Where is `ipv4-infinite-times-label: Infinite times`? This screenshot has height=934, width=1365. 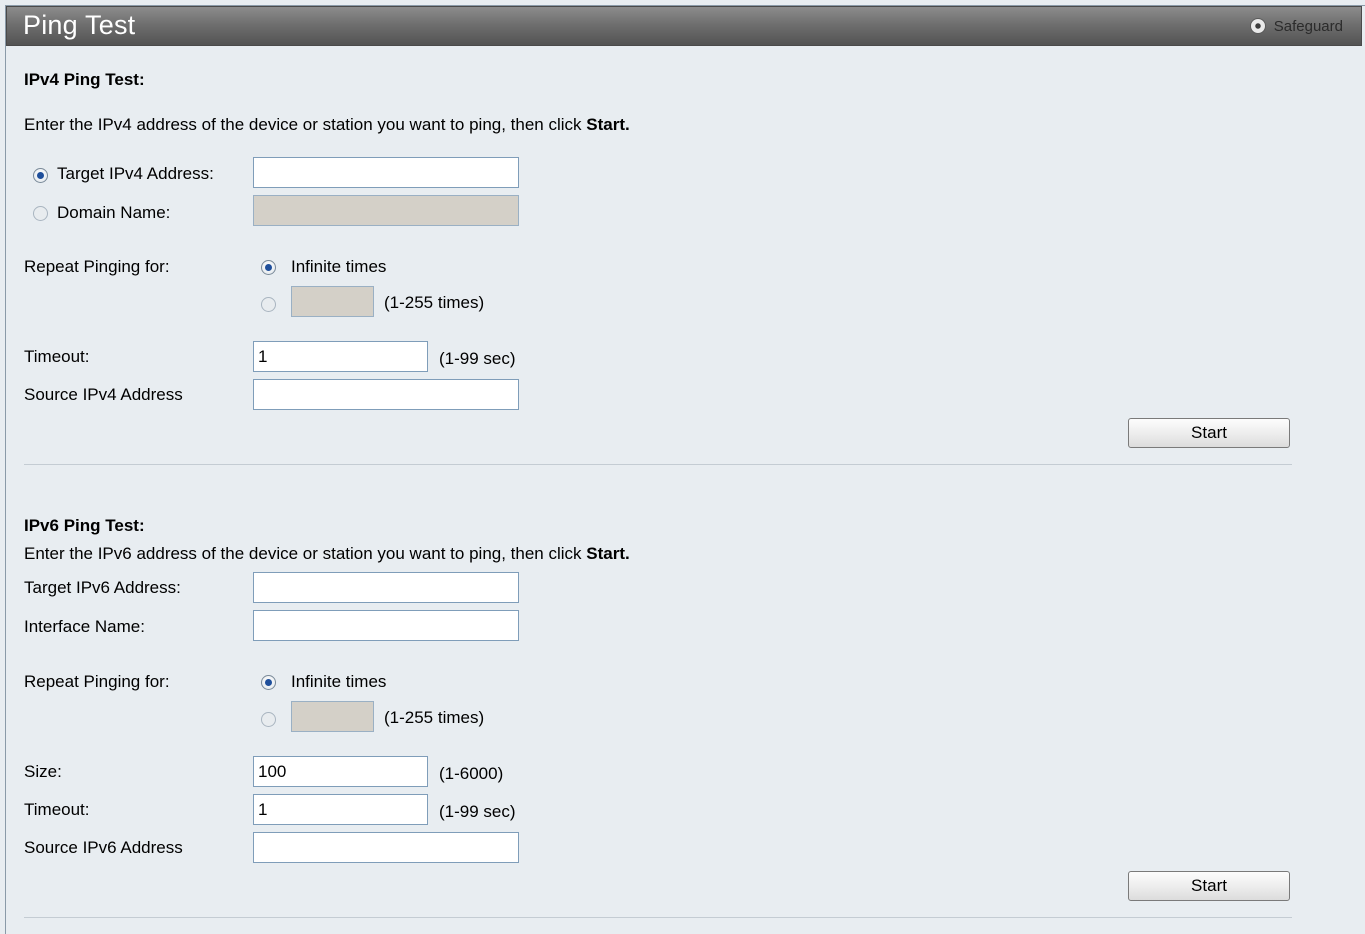 ipv4-infinite-times-label: Infinite times is located at coordinates (339, 266).